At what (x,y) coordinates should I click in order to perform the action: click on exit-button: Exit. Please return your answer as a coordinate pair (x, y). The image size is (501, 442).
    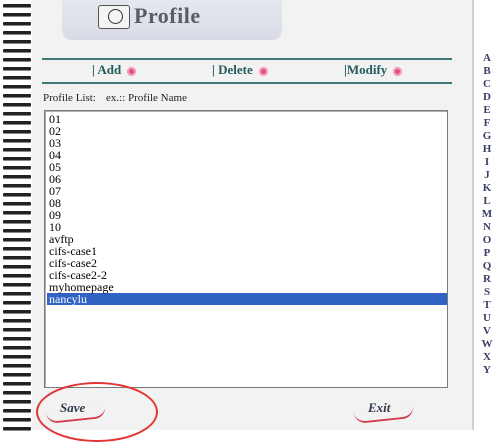
    Looking at the image, I should click on (384, 412).